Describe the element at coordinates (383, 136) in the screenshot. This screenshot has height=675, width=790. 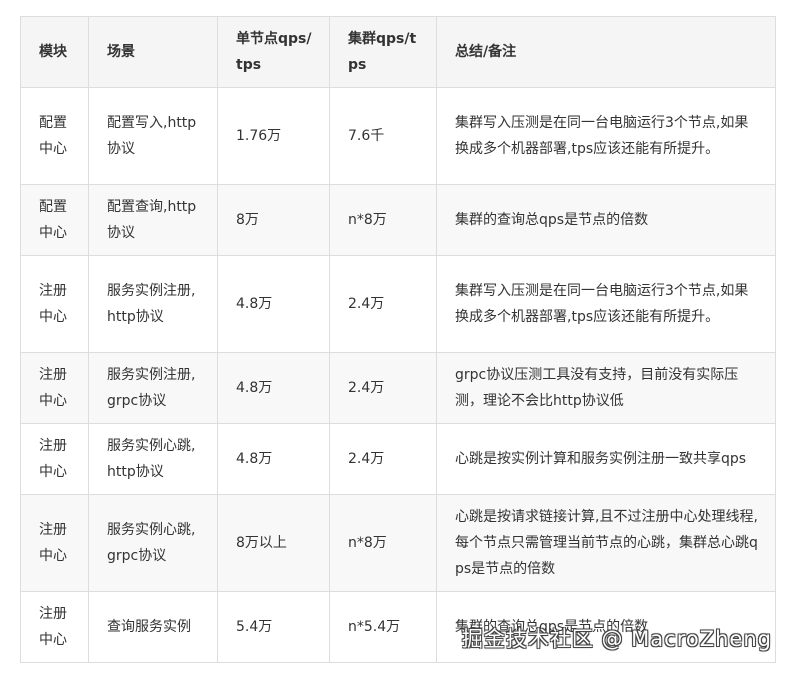
I see `cell-cluster: 7.6千` at that location.